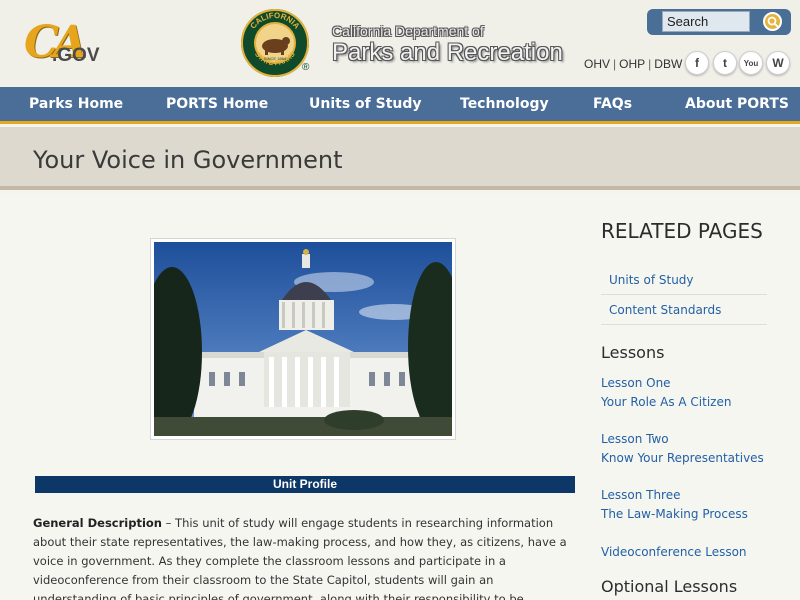 The width and height of the screenshot is (800, 600). I want to click on search-button, so click(772, 21).